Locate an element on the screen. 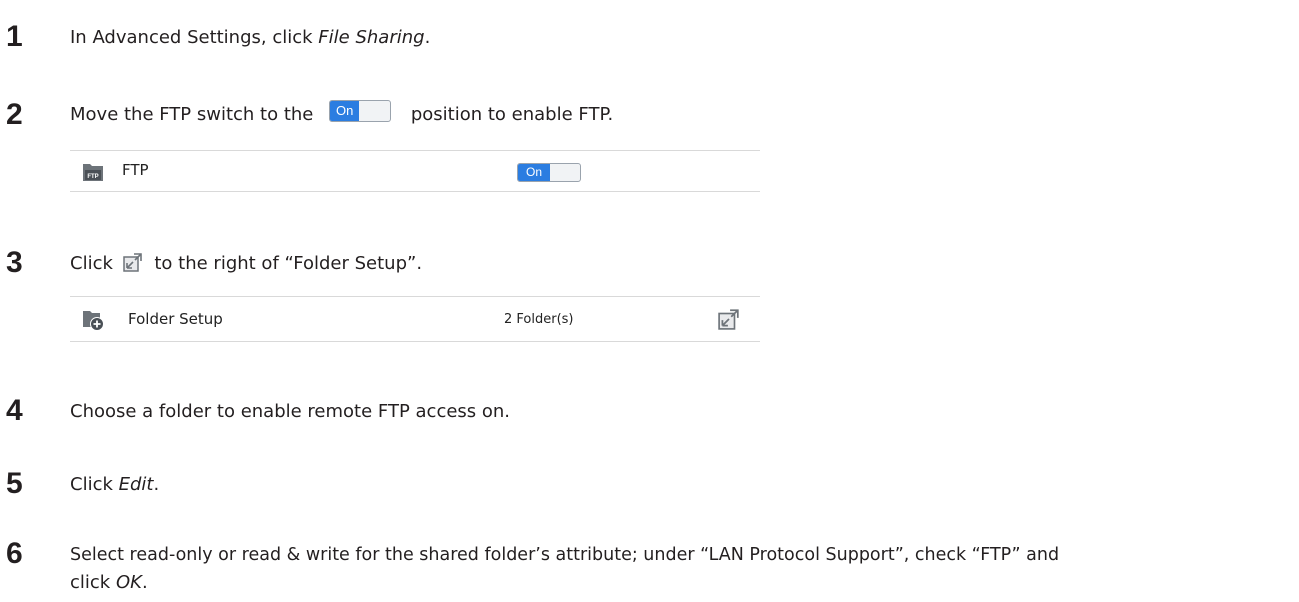 The height and width of the screenshot is (602, 1299). ftp-switch-example: On is located at coordinates (360, 111).